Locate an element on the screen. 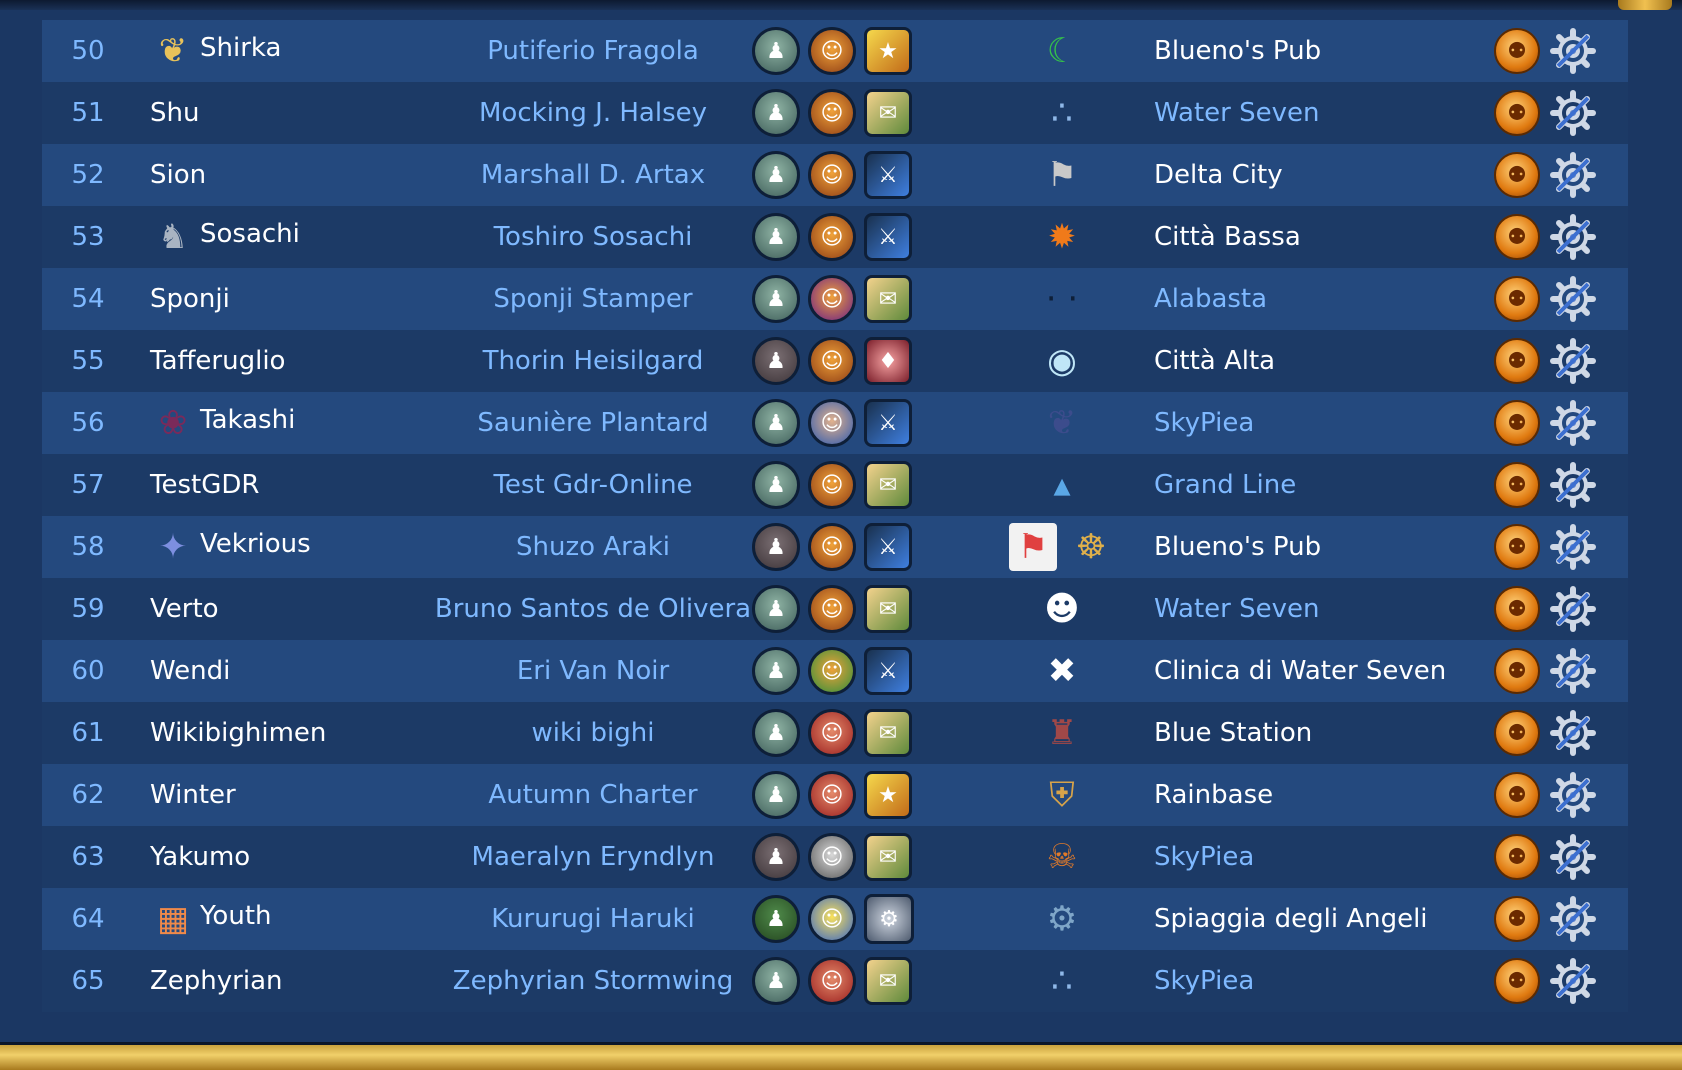 The height and width of the screenshot is (1070, 1682). location-label: Water Seven is located at coordinates (1319, 609).